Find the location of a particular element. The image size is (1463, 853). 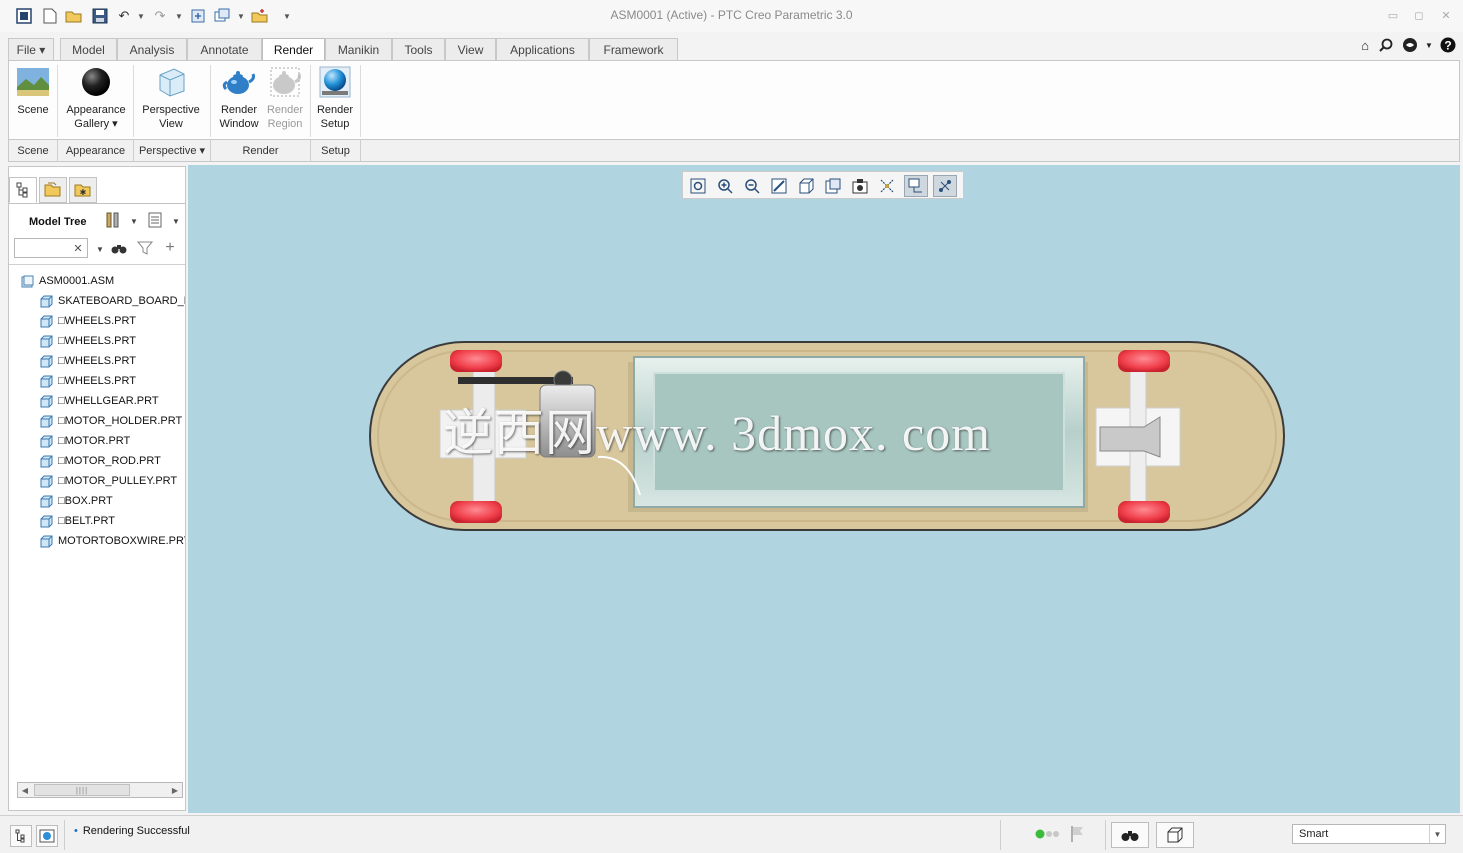

render-setup-button: Render Setup is located at coordinates (335, 98).